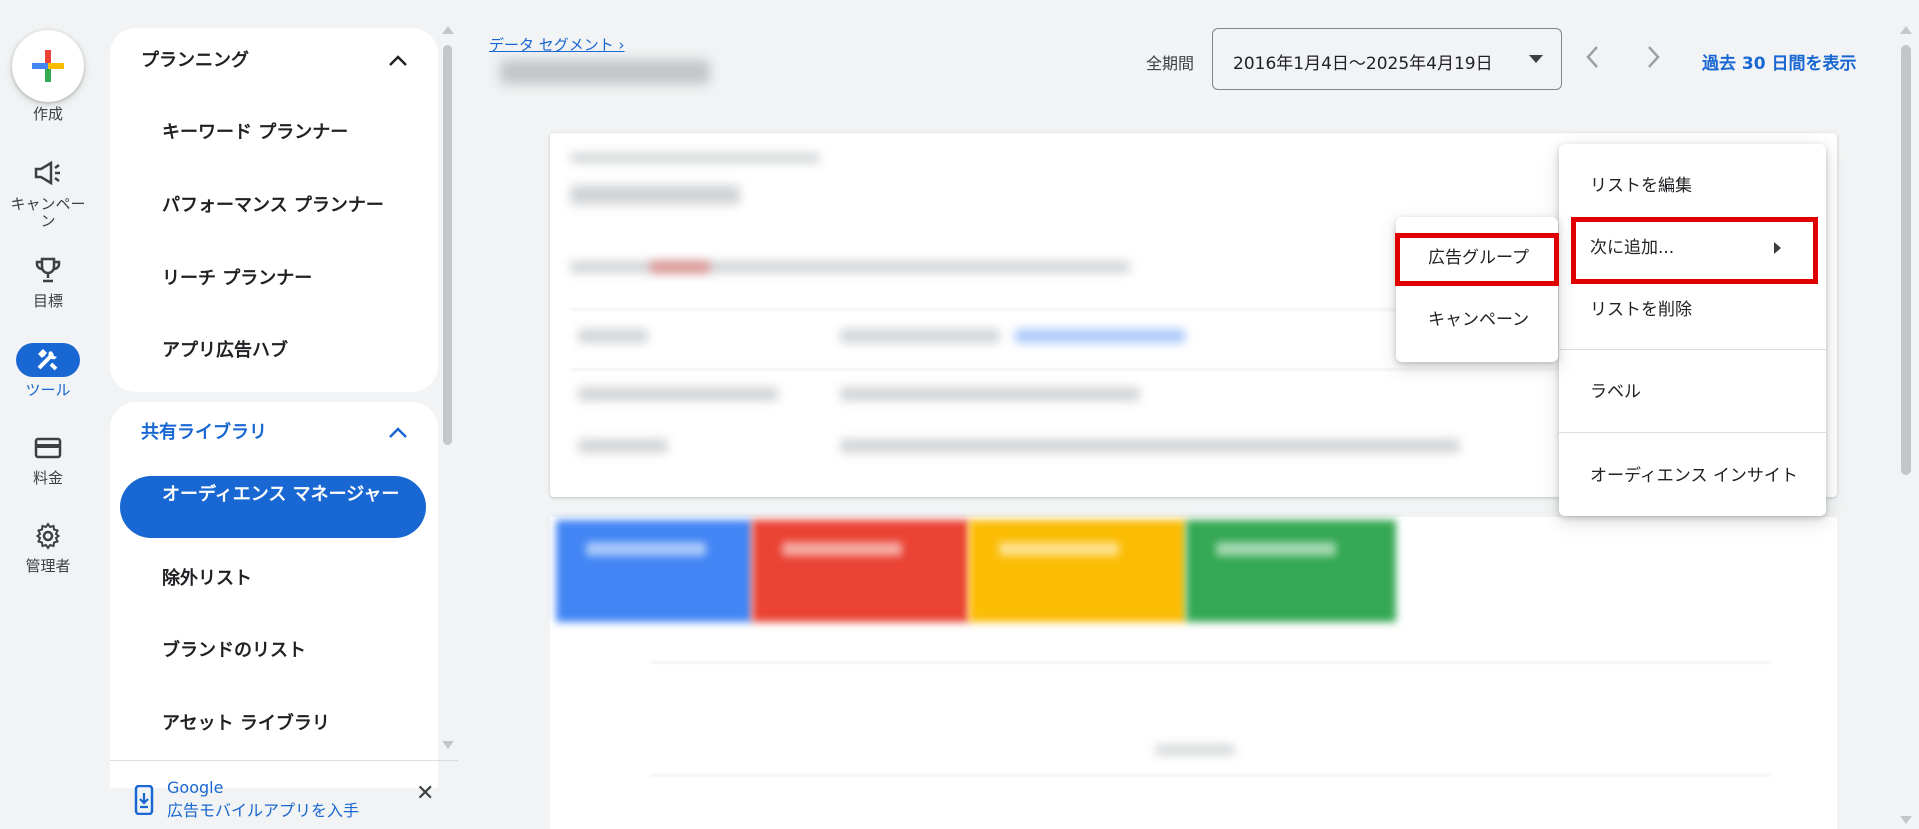  I want to click on create-label: 作成, so click(47, 114).